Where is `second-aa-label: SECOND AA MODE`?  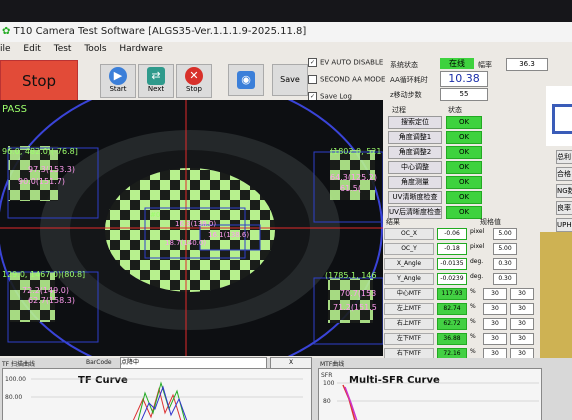 second-aa-label: SECOND AA MODE is located at coordinates (353, 79).